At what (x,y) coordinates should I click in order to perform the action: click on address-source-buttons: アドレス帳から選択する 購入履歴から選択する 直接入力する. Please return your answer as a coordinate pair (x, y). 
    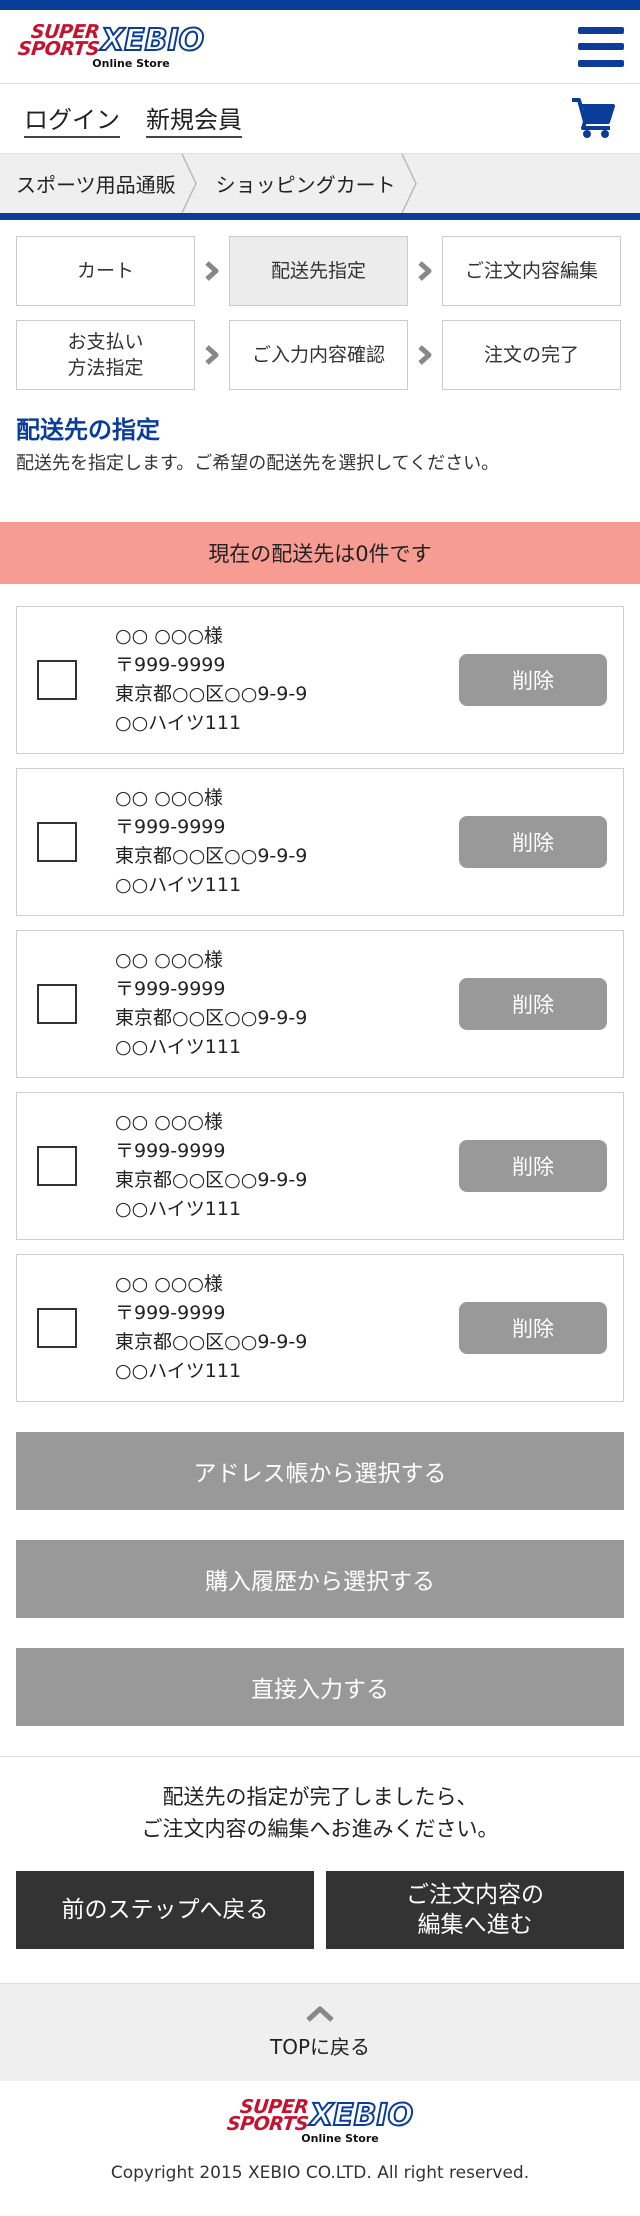
    Looking at the image, I should click on (320, 1571).